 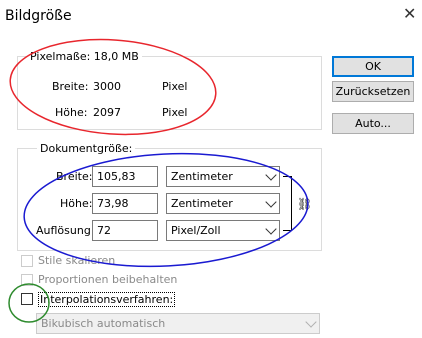 I want to click on link-bracket-bottom, so click(x=287, y=217).